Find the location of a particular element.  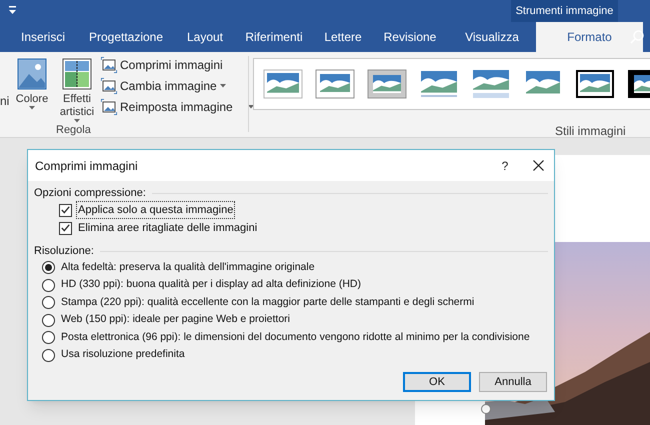

dialog-title: Comprimi immagini is located at coordinates (87, 166).